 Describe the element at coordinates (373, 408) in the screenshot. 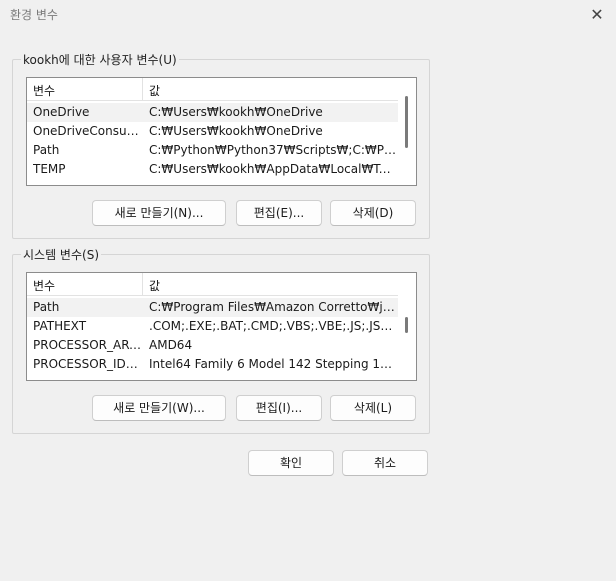

I see `system-delete-button: 삭제(L)` at that location.